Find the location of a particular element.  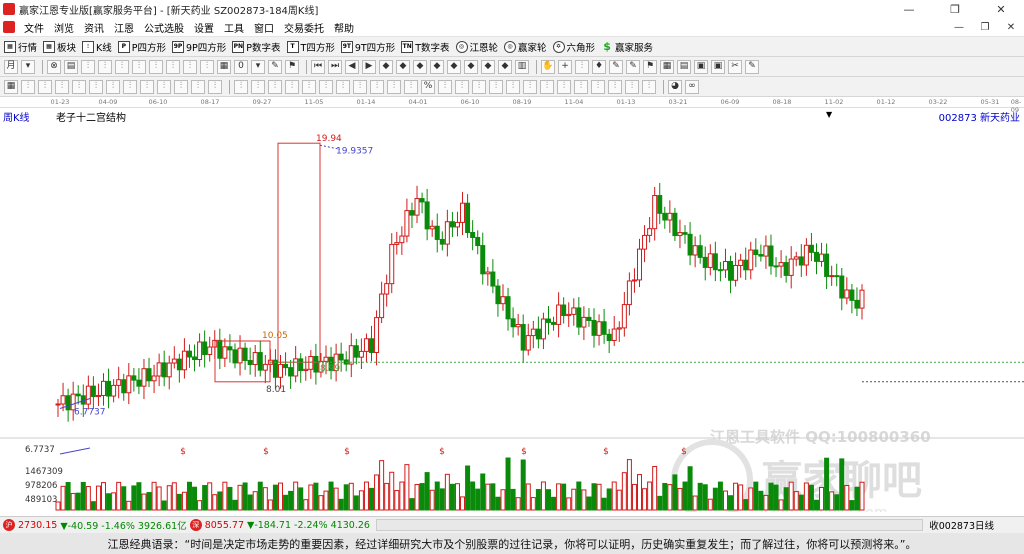

menu-trade: 交易委托 is located at coordinates (304, 27).